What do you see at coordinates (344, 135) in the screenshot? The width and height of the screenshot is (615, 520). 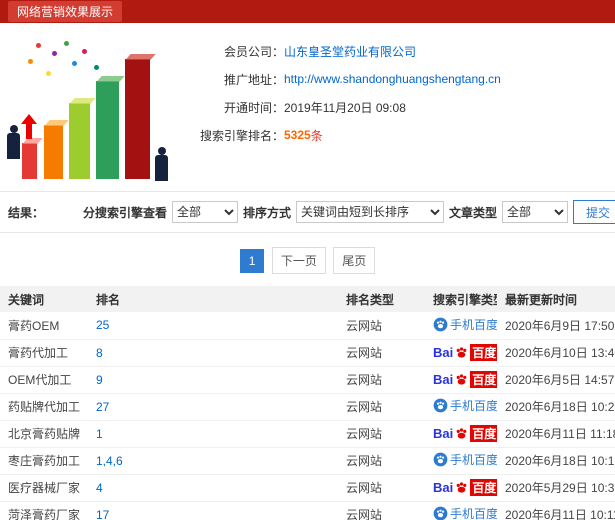 I see `rank-count-row: 搜索引擎排名： 5325 条` at bounding box center [344, 135].